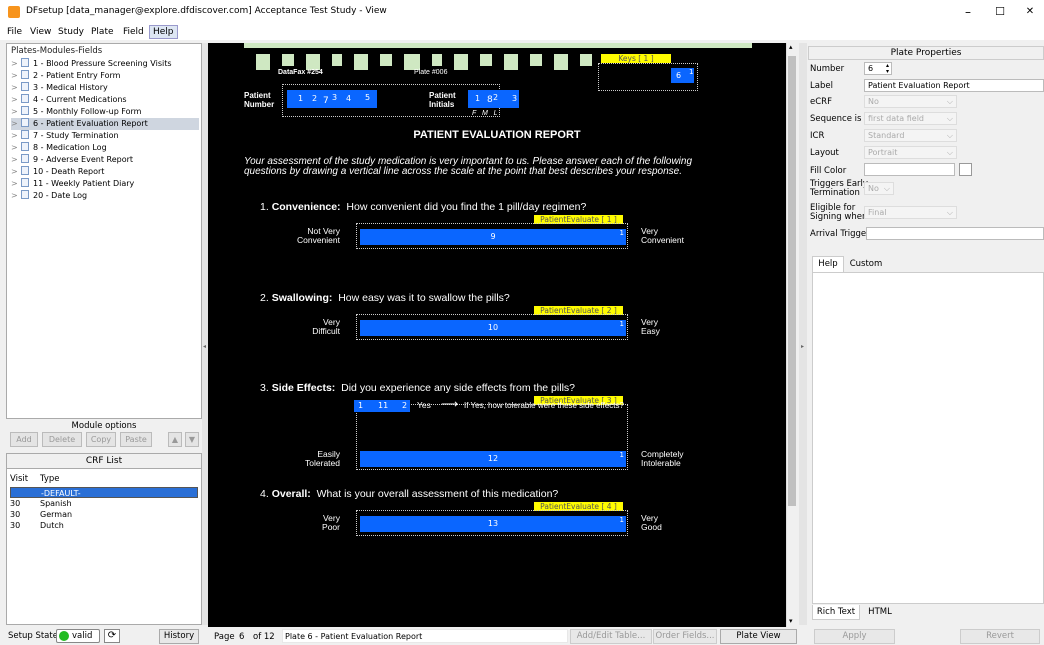 The height and width of the screenshot is (645, 1044). What do you see at coordinates (442, 95) in the screenshot?
I see `patient-initials-label-1: Patient` at bounding box center [442, 95].